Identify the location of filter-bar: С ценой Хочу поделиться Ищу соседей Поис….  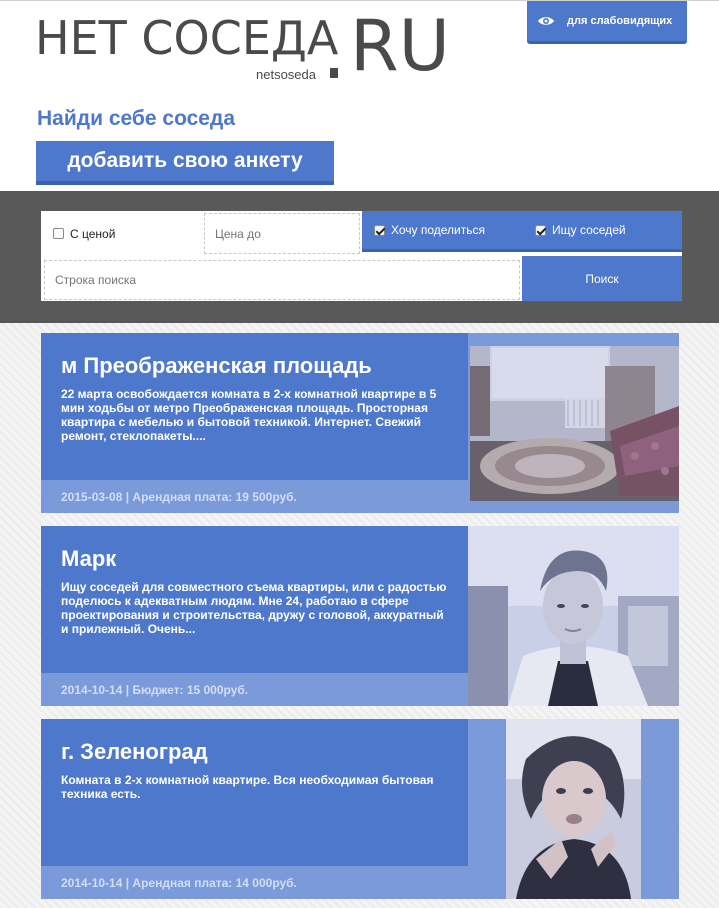
(359, 257).